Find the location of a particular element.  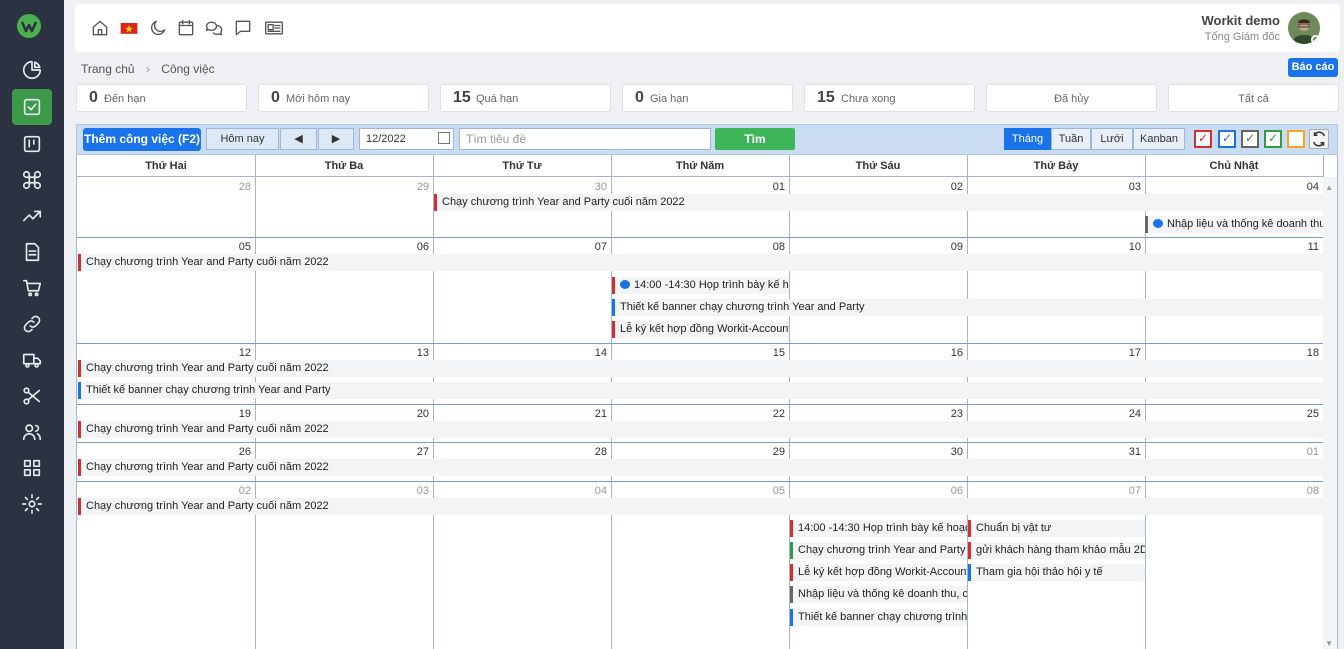

search-title-input: Tìm tiêu đề is located at coordinates (585, 139).